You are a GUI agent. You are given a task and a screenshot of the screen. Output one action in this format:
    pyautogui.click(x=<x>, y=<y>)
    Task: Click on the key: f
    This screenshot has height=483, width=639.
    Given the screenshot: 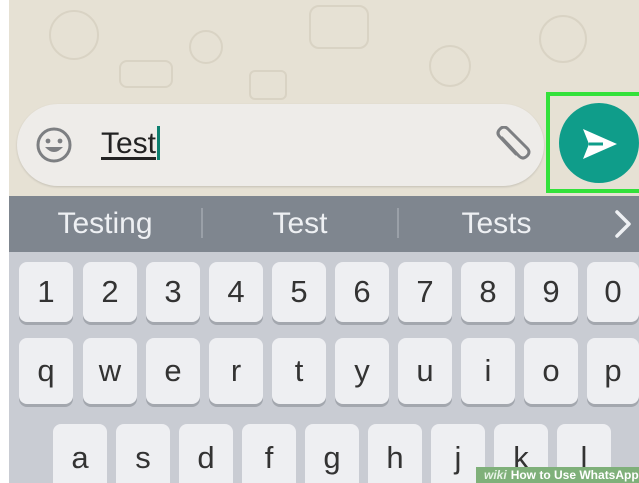 What is the action you would take?
    pyautogui.click(x=269, y=453)
    